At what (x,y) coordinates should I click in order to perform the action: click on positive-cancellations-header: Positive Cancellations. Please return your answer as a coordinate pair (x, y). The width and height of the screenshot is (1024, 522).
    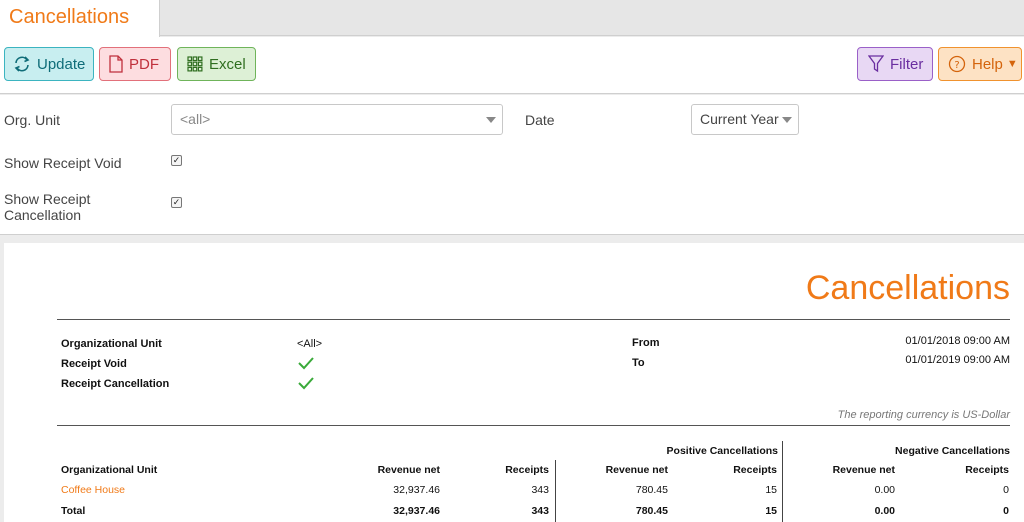
    Looking at the image, I should click on (722, 451).